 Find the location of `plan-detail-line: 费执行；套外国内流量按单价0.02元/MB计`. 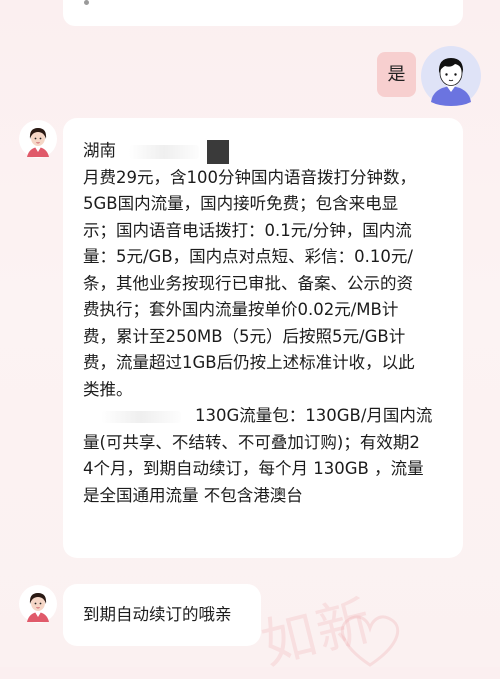

plan-detail-line: 费执行；套外国内流量按单价0.02元/MB计 is located at coordinates (241, 309).